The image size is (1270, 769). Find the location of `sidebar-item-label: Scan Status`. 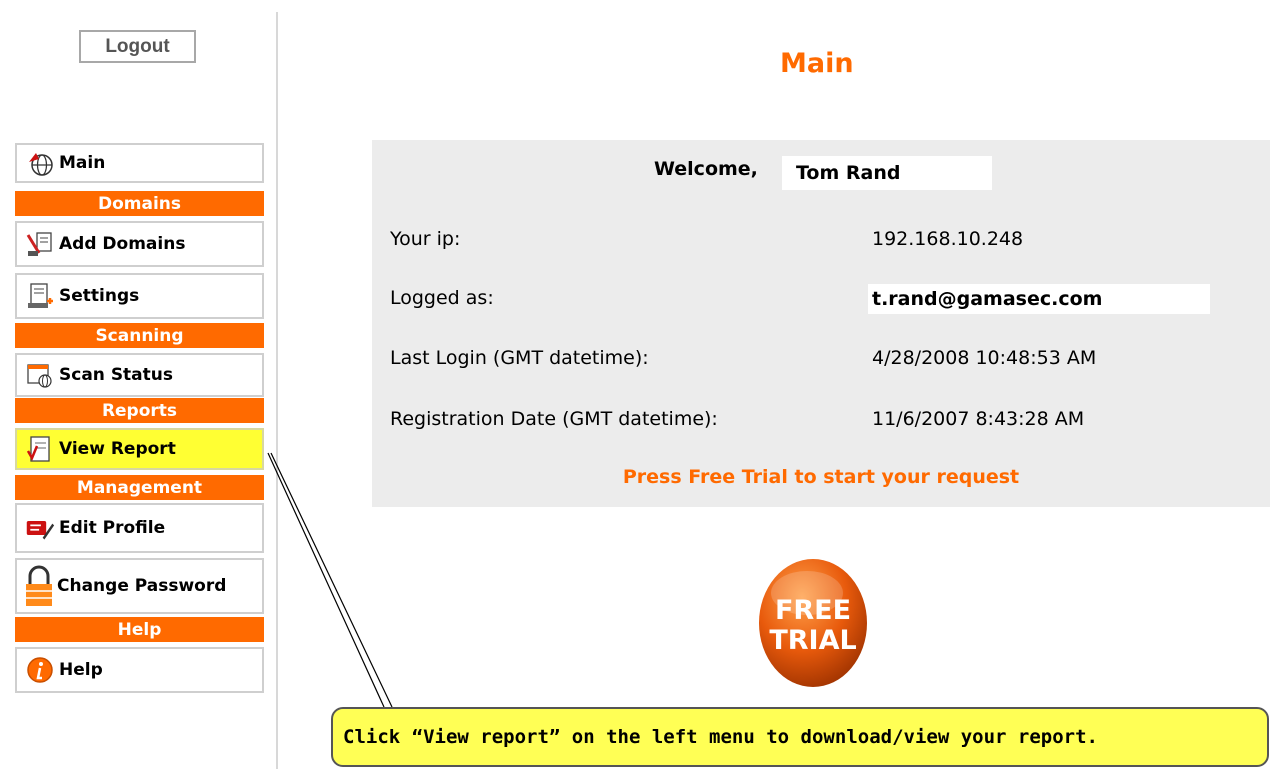

sidebar-item-label: Scan Status is located at coordinates (116, 375).